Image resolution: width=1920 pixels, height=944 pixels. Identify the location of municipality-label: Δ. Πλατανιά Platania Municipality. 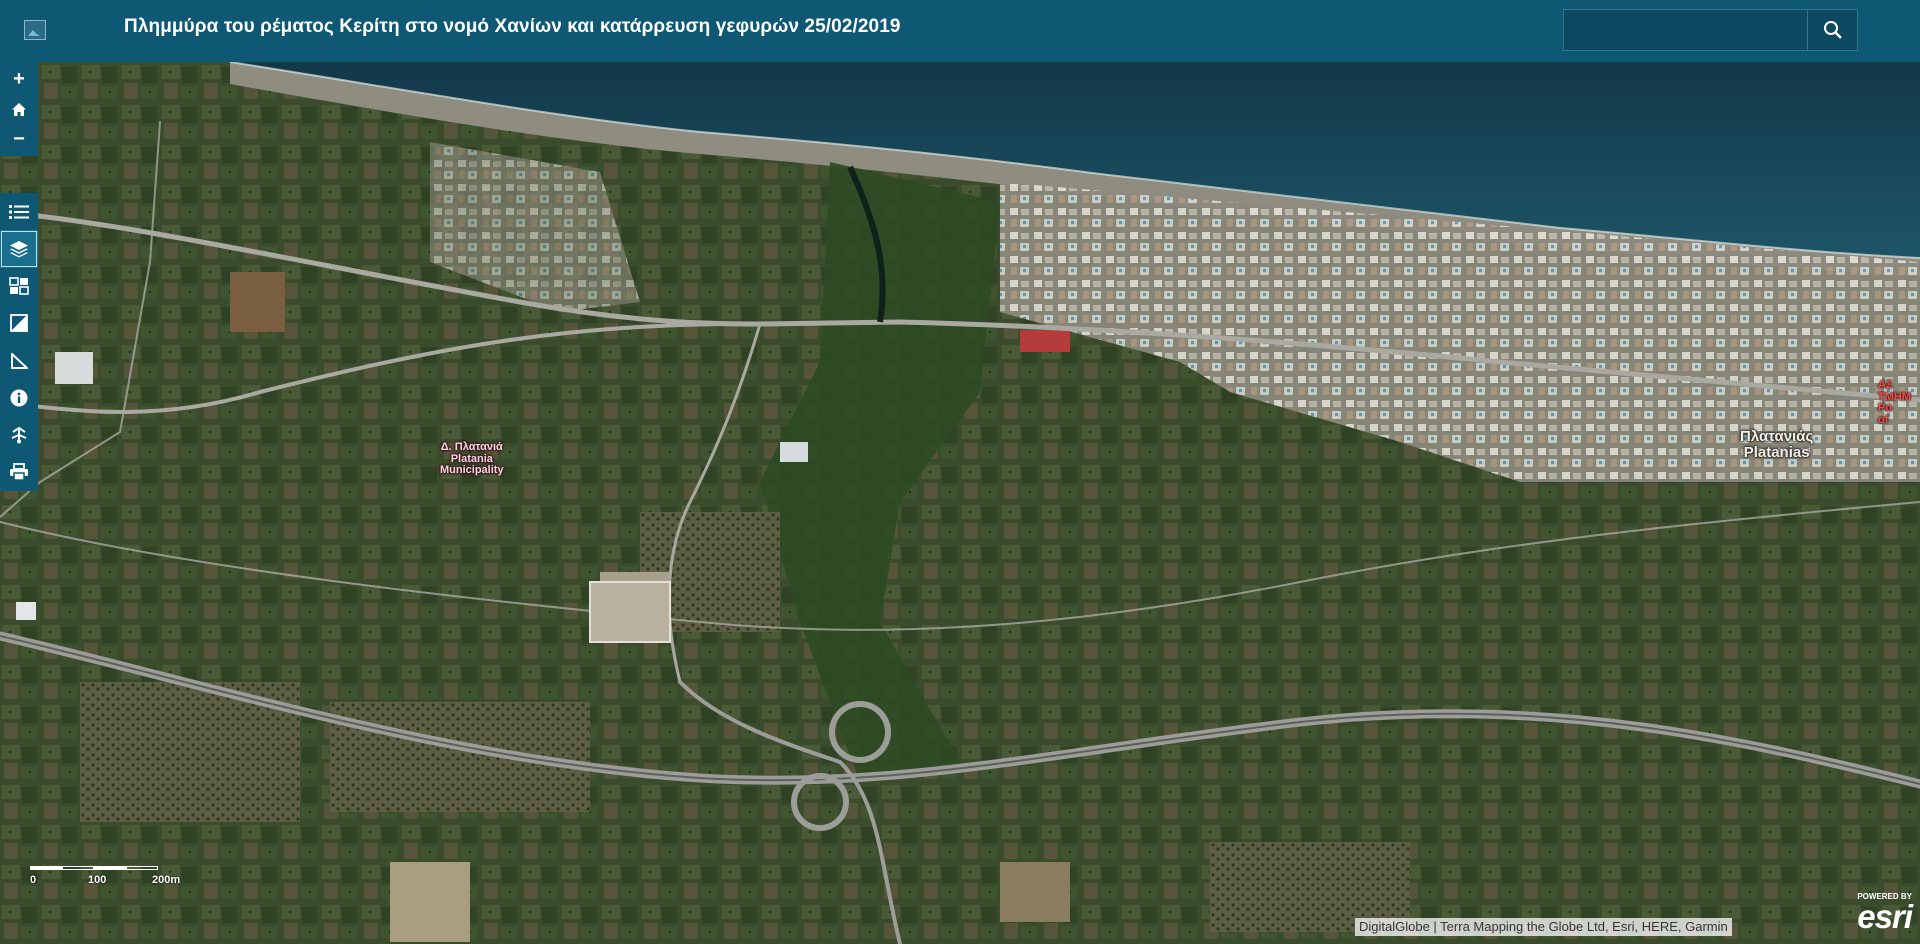
(472, 459).